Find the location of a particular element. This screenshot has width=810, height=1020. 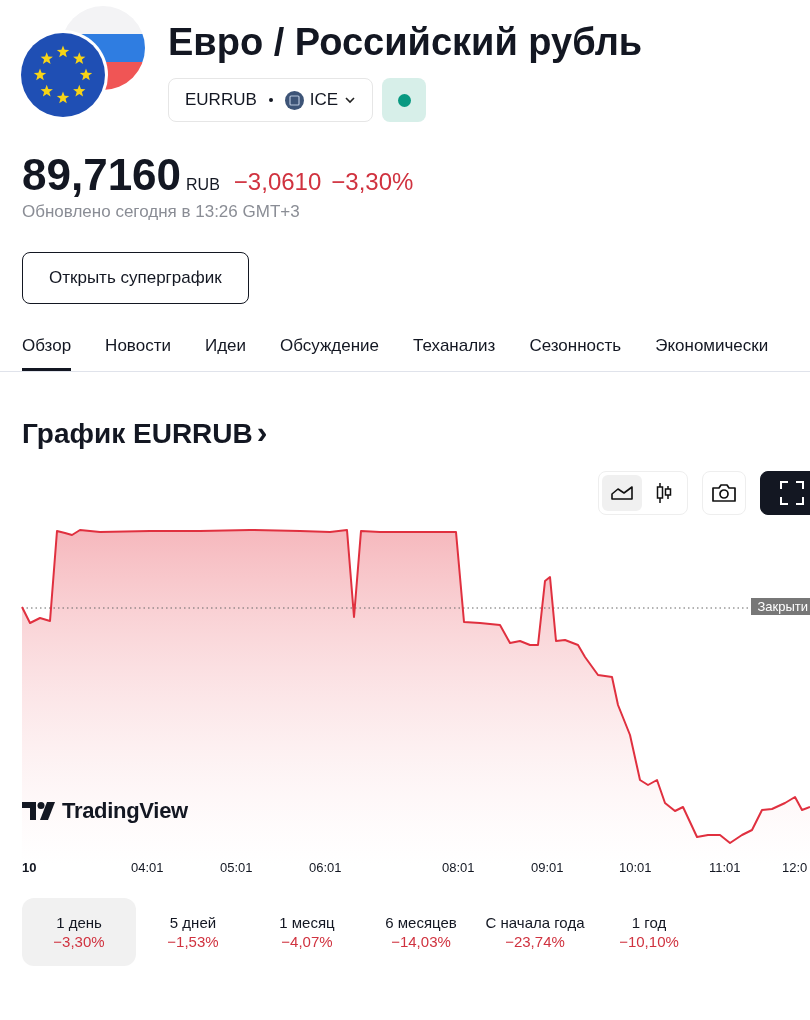

period-button: С начала года −23,74% is located at coordinates (535, 932).